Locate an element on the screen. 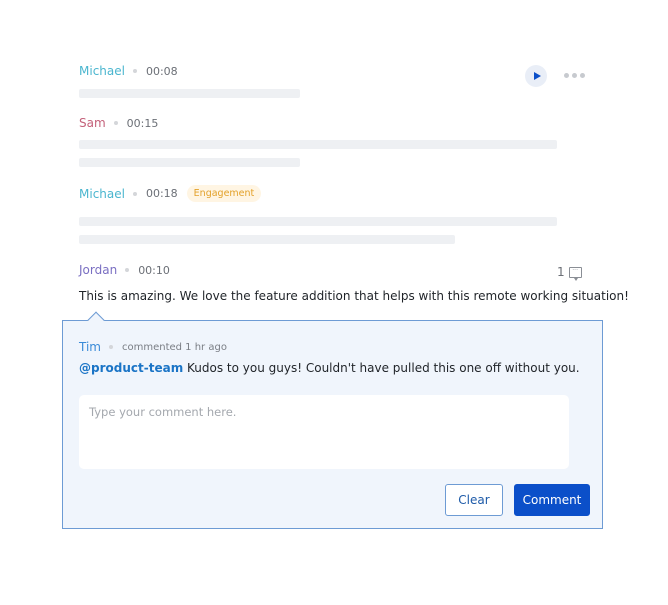 The image size is (668, 605). comment-submit-button: Comment is located at coordinates (552, 500).